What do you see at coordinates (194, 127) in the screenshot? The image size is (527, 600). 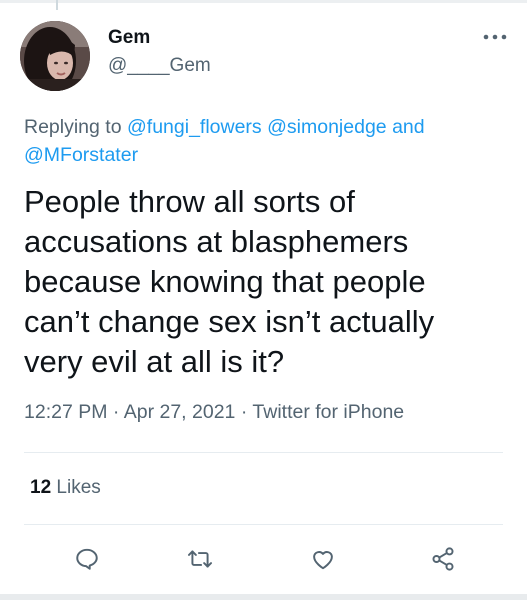 I see `mention-link-fungi-flowers: @fungi_flowers` at bounding box center [194, 127].